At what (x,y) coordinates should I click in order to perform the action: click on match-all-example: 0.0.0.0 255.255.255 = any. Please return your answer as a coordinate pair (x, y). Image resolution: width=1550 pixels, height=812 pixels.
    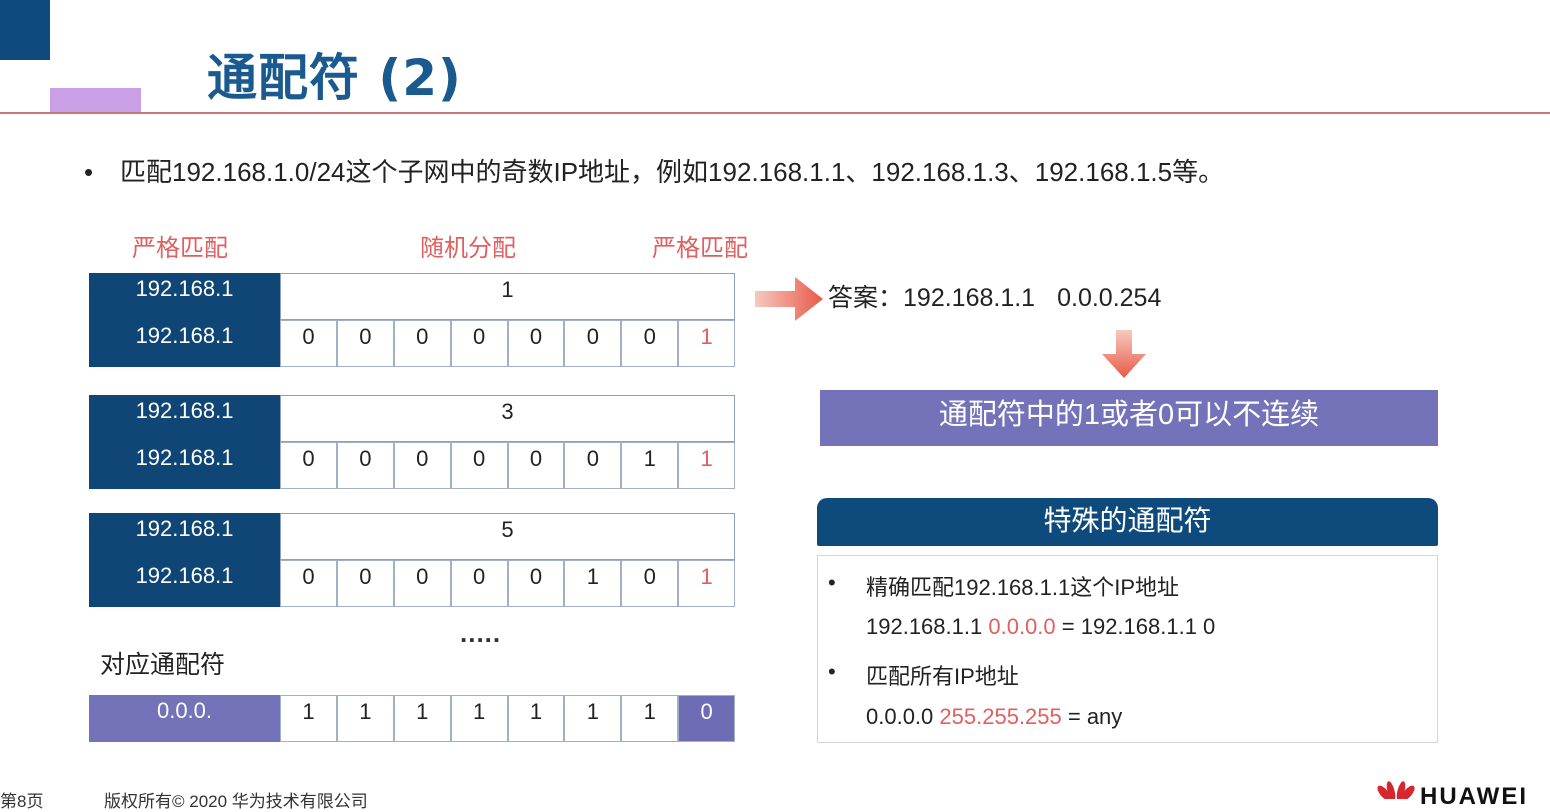
    Looking at the image, I should click on (994, 717).